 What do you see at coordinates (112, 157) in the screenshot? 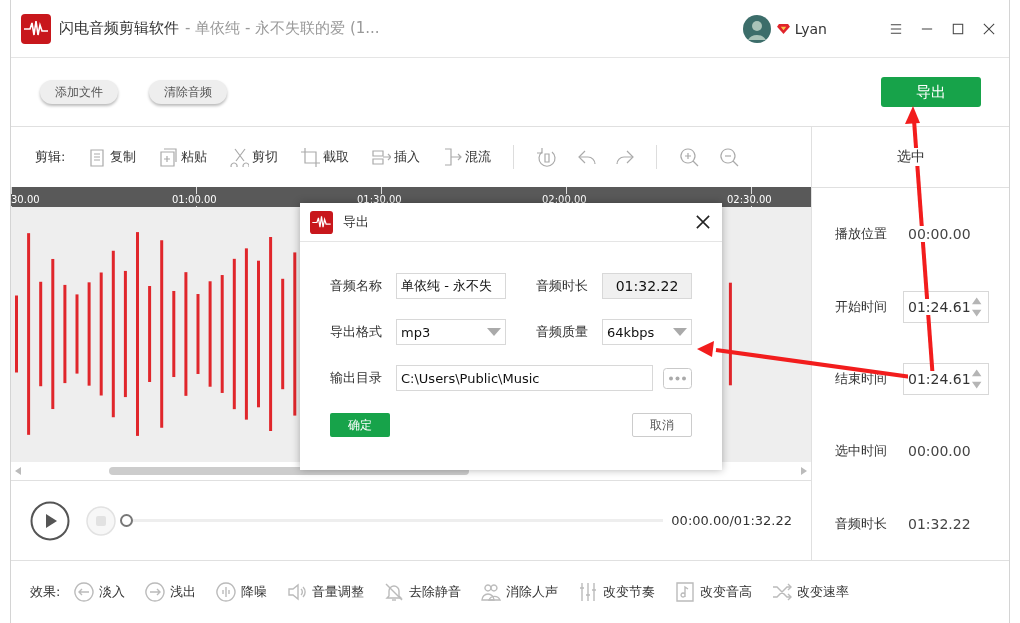
I see `edit-tool-button: 复制` at bounding box center [112, 157].